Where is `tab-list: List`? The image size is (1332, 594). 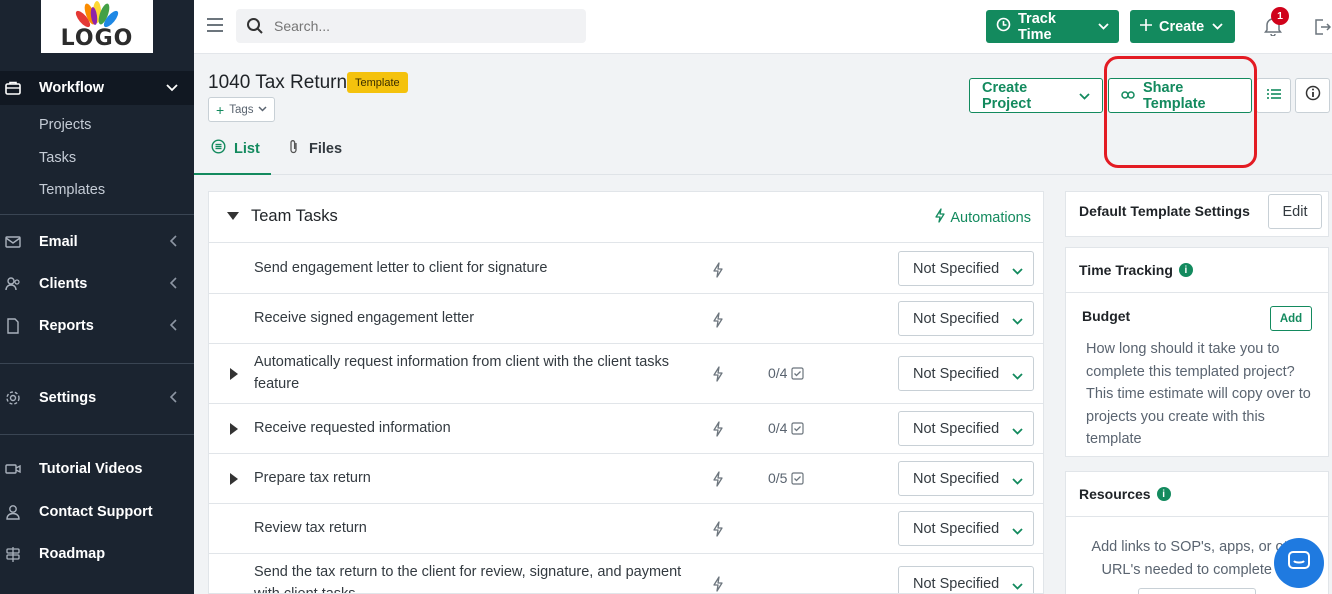
tab-list: List is located at coordinates (235, 148).